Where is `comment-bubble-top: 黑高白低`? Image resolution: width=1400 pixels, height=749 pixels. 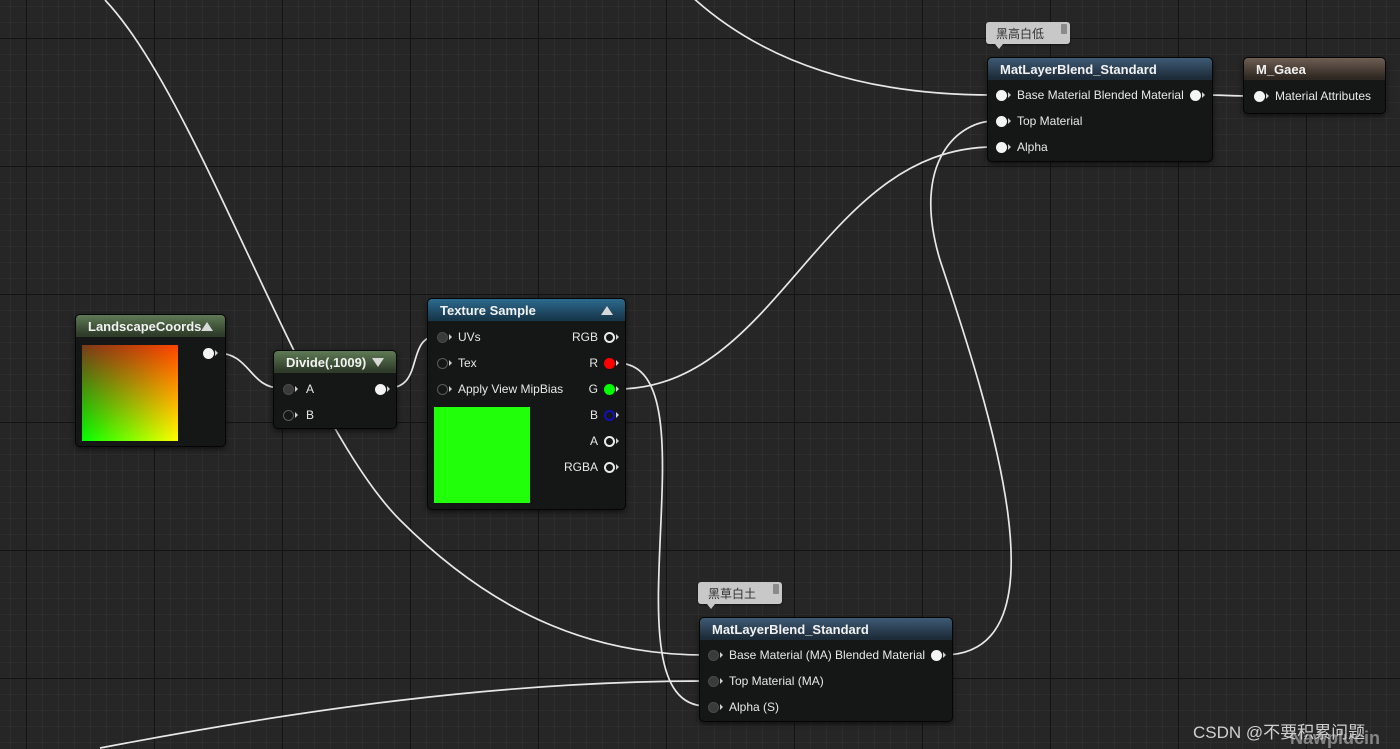
comment-bubble-top: 黑高白低 is located at coordinates (1028, 35).